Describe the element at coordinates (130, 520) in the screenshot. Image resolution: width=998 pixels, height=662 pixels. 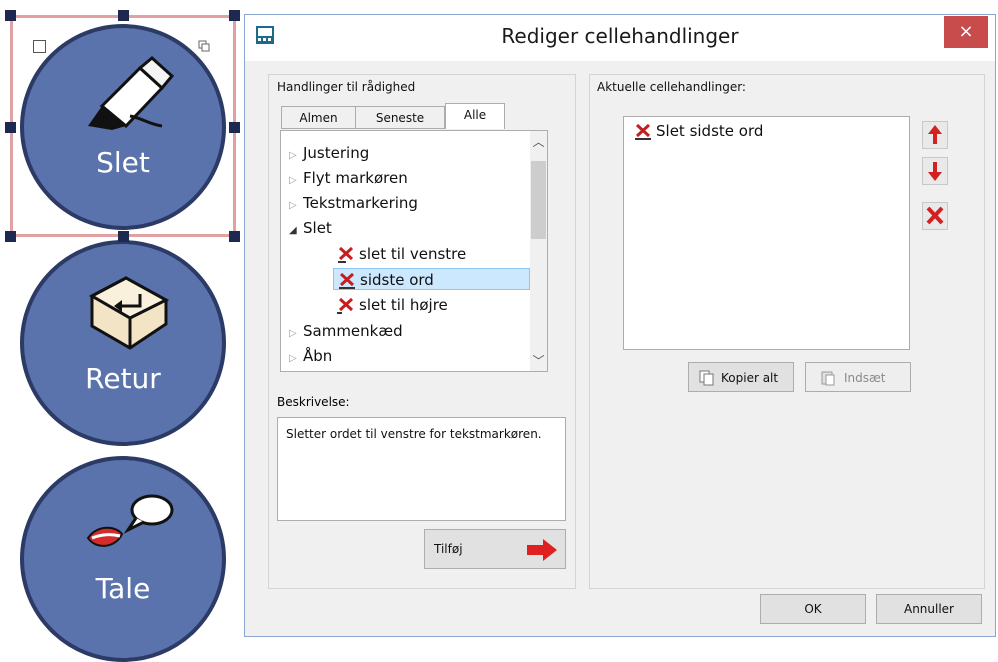
I see `speech-mouth-icon` at that location.